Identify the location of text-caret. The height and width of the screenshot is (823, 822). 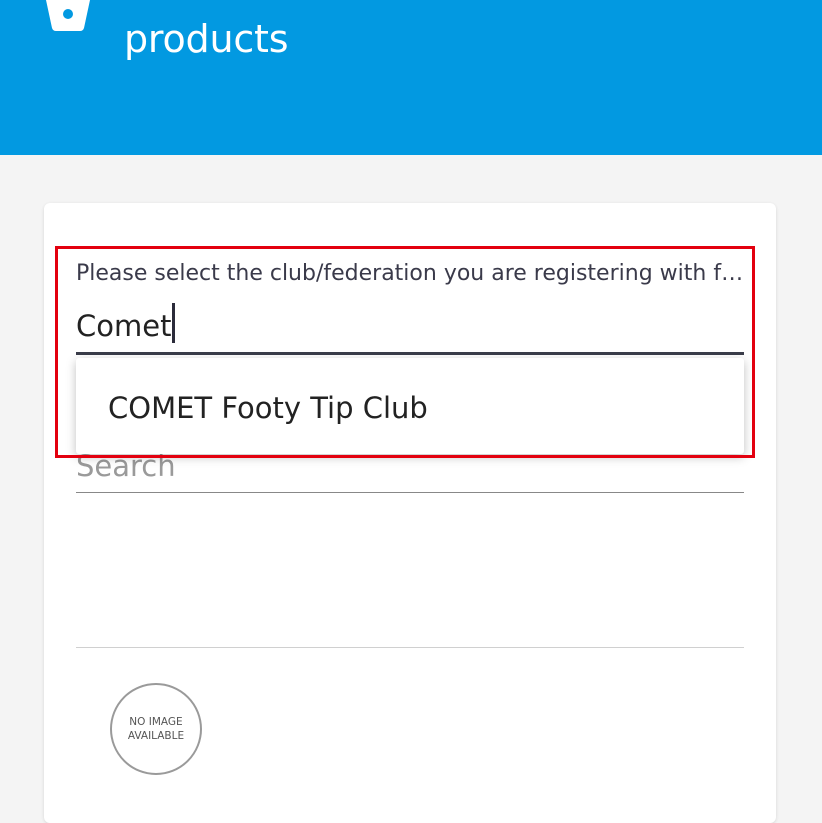
(173, 323).